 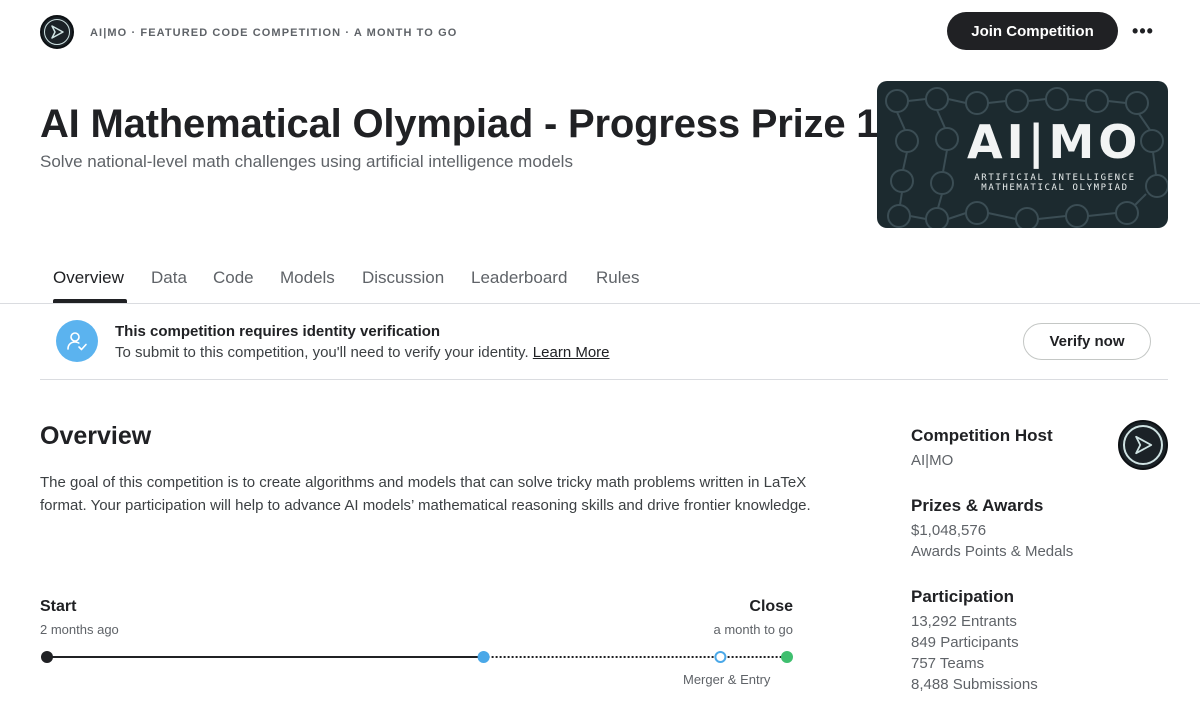 I want to click on user-check-icon, so click(x=77, y=341).